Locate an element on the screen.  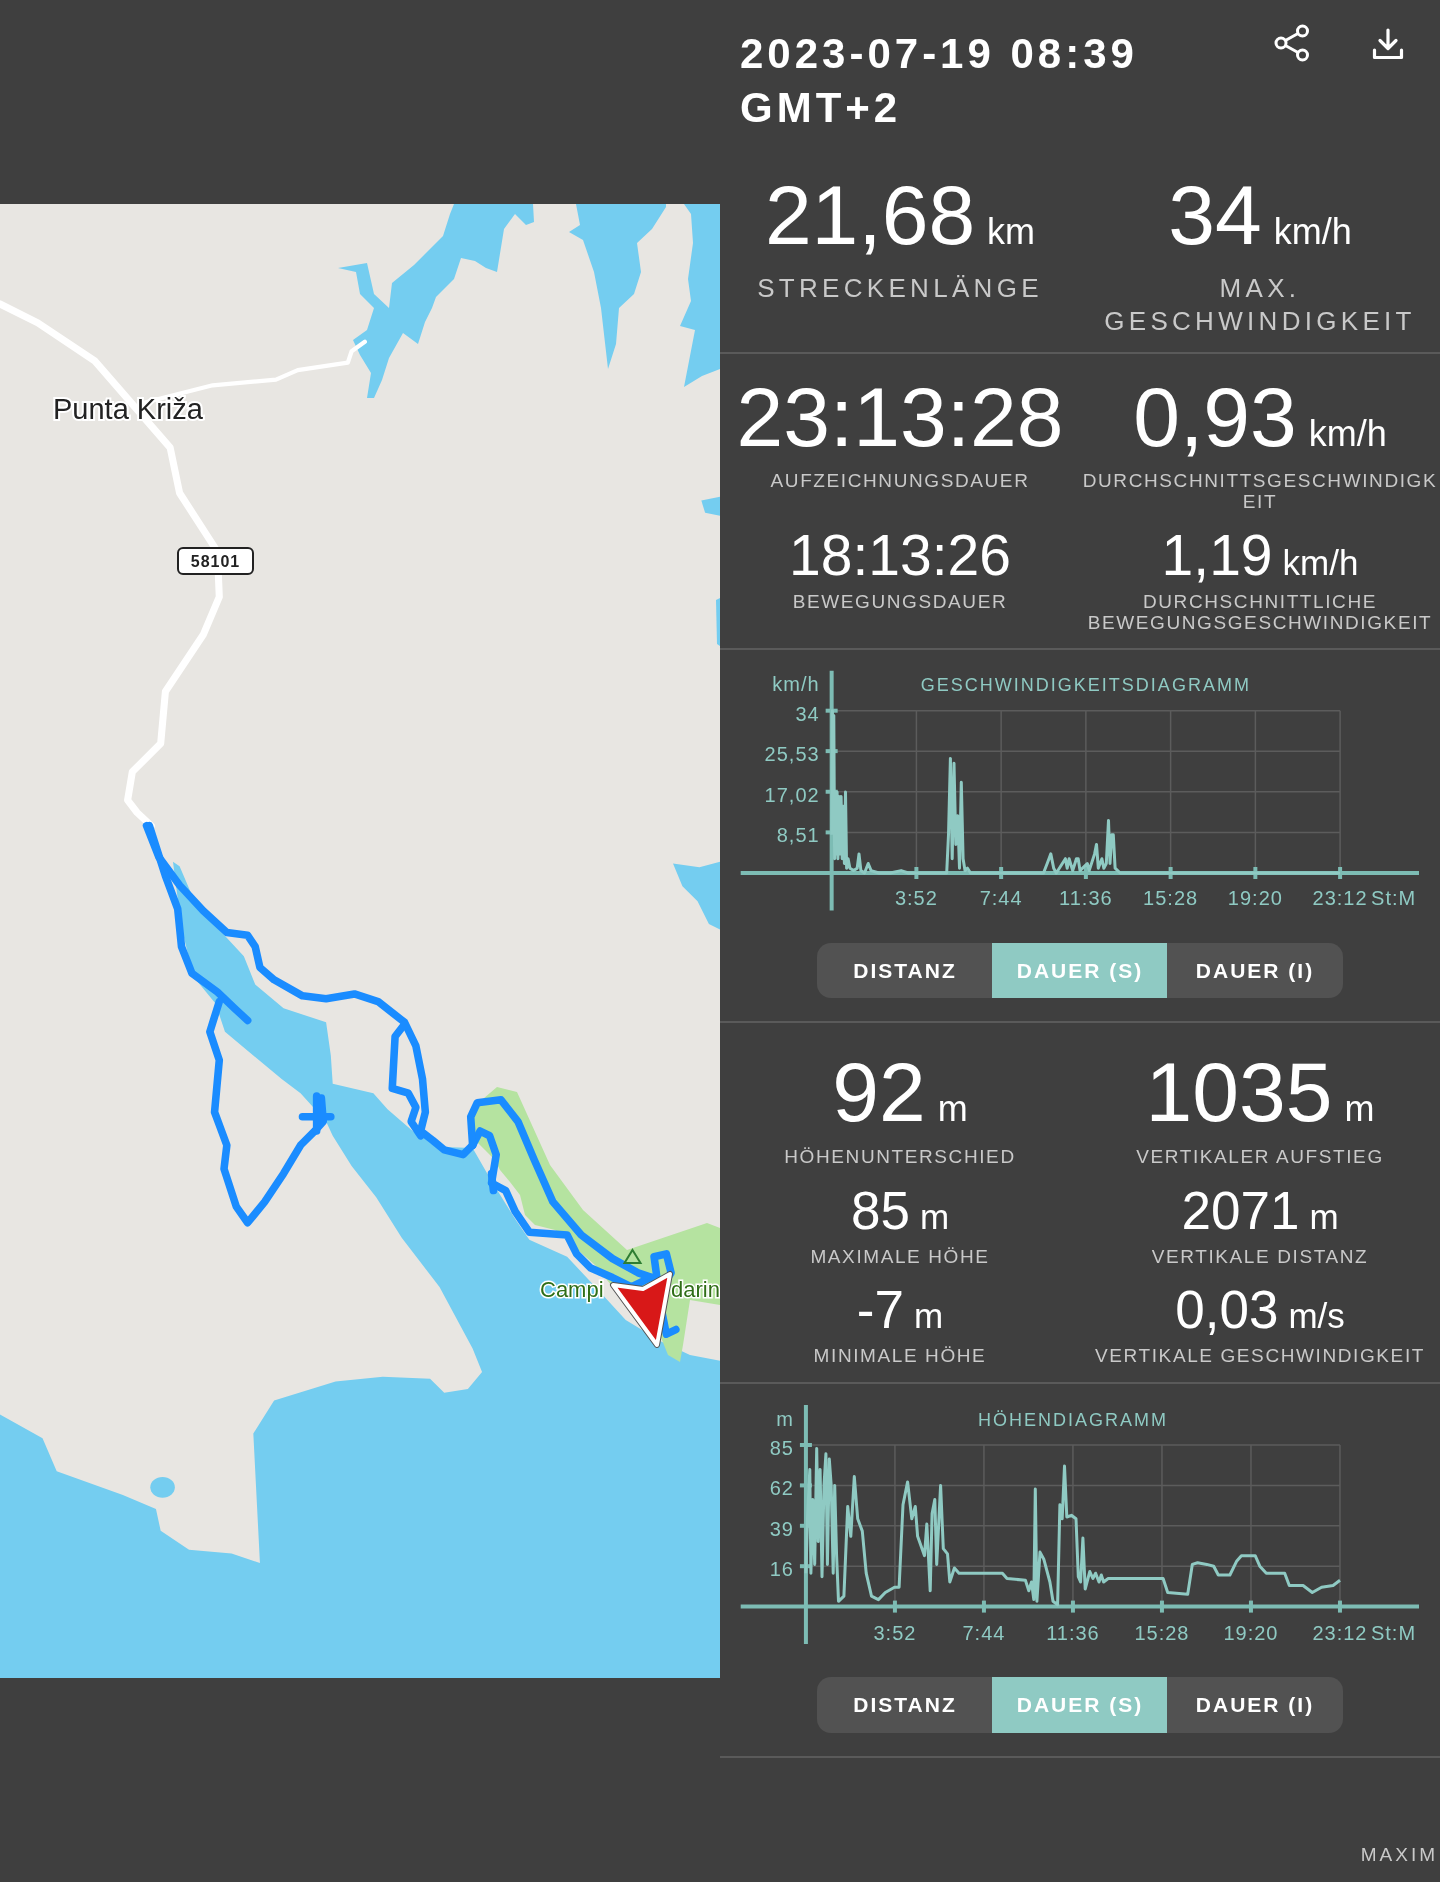
y-tick-label: 62 is located at coordinates (781, 1488).